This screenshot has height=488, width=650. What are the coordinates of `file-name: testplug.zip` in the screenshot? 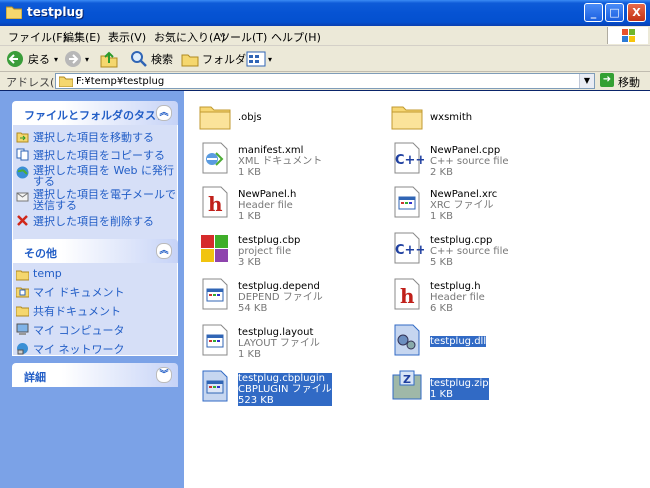 It's located at (459, 383).